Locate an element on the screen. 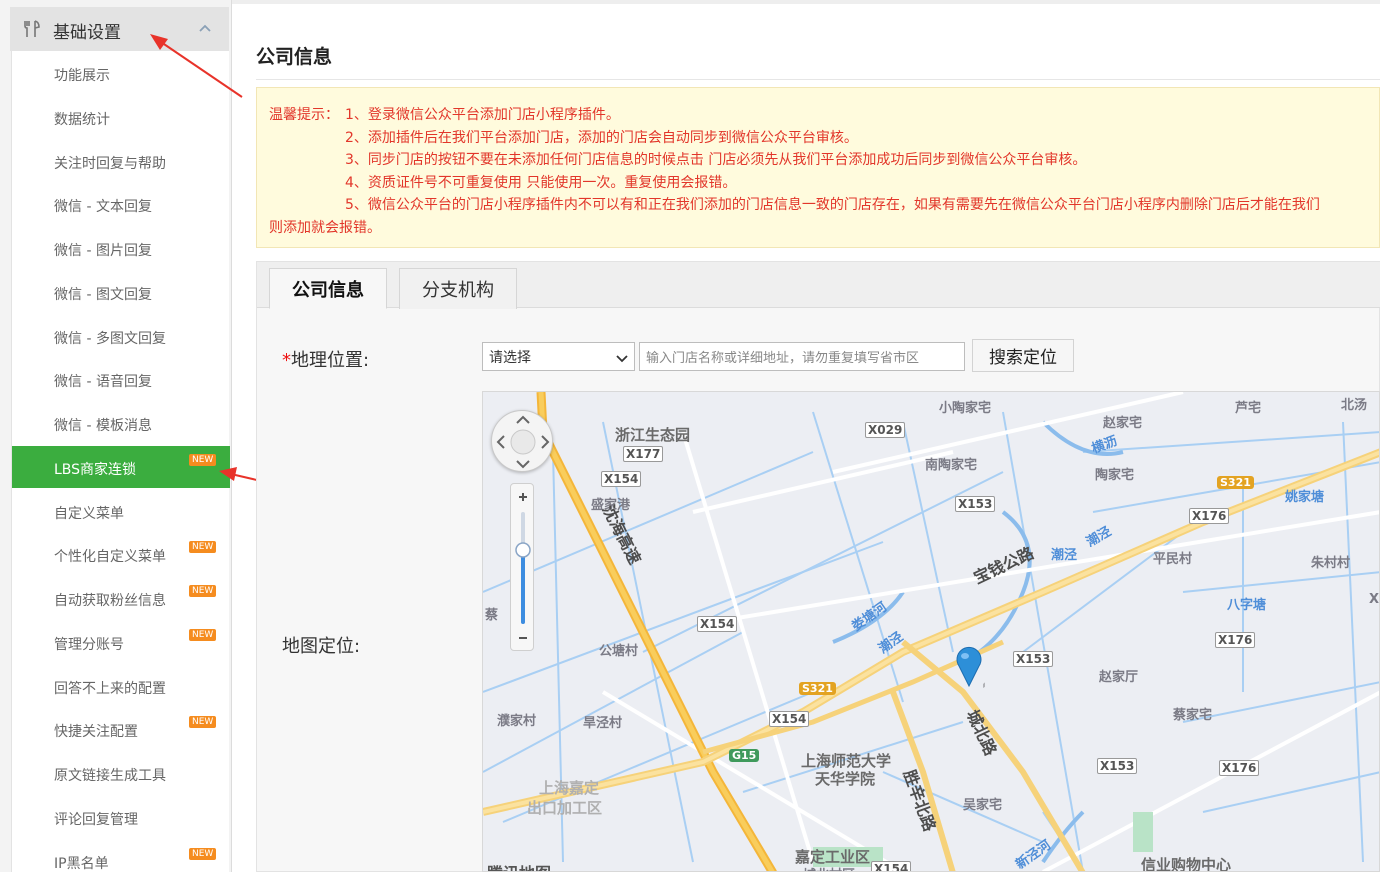 Image resolution: width=1380 pixels, height=882 pixels. map-label: 吴家宅 is located at coordinates (983, 805).